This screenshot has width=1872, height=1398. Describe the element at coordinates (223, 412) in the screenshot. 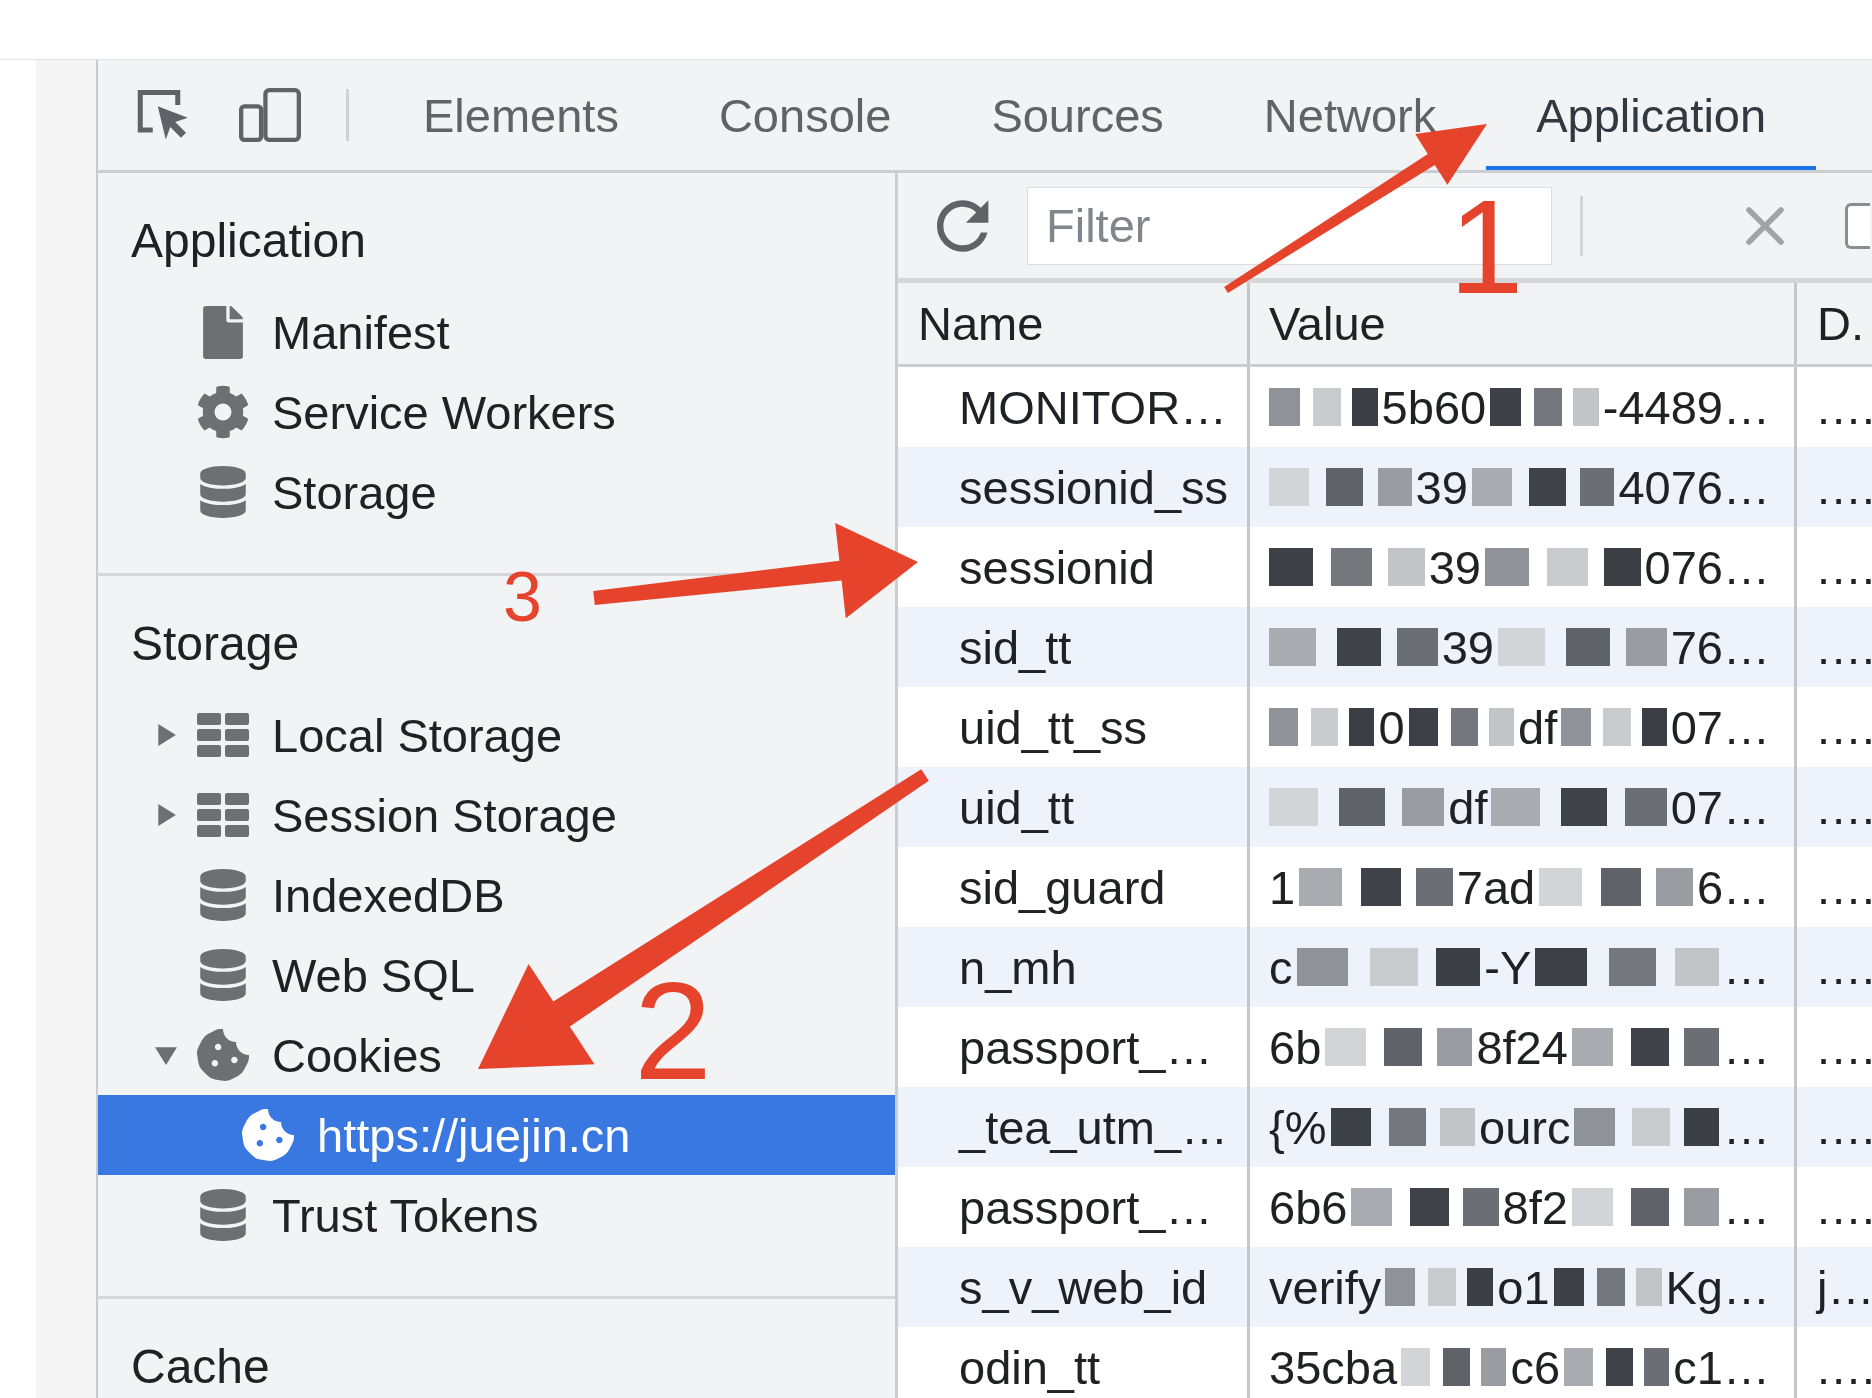

I see `gear-icon` at that location.